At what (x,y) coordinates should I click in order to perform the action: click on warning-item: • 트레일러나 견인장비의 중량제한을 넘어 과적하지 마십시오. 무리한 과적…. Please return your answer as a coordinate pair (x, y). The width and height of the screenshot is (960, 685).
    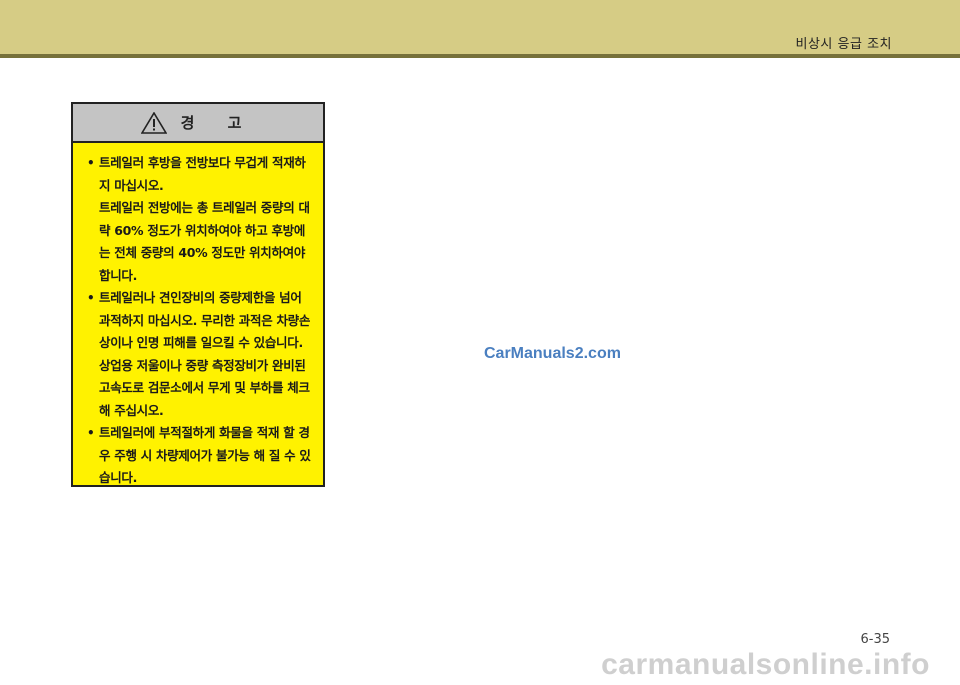
    Looking at the image, I should click on (200, 354).